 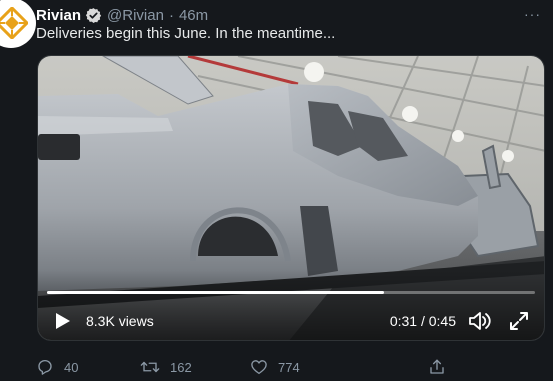 What do you see at coordinates (71, 367) in the screenshot?
I see `reply-count: 40` at bounding box center [71, 367].